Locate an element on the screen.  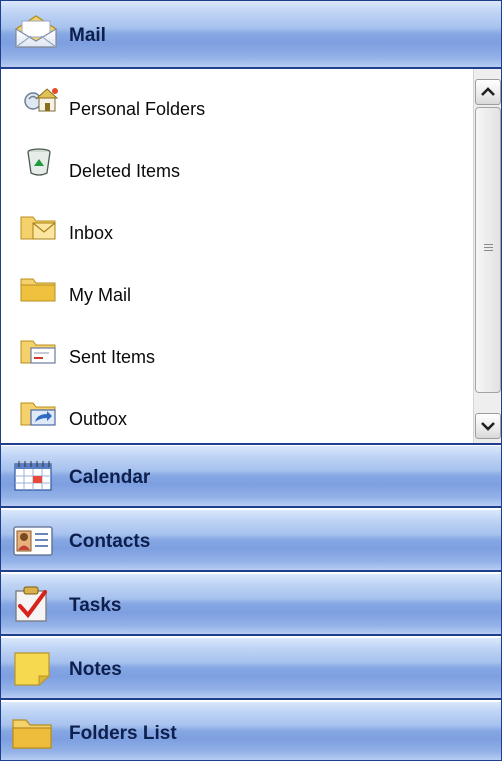
notes-button: Notes is located at coordinates (251, 668).